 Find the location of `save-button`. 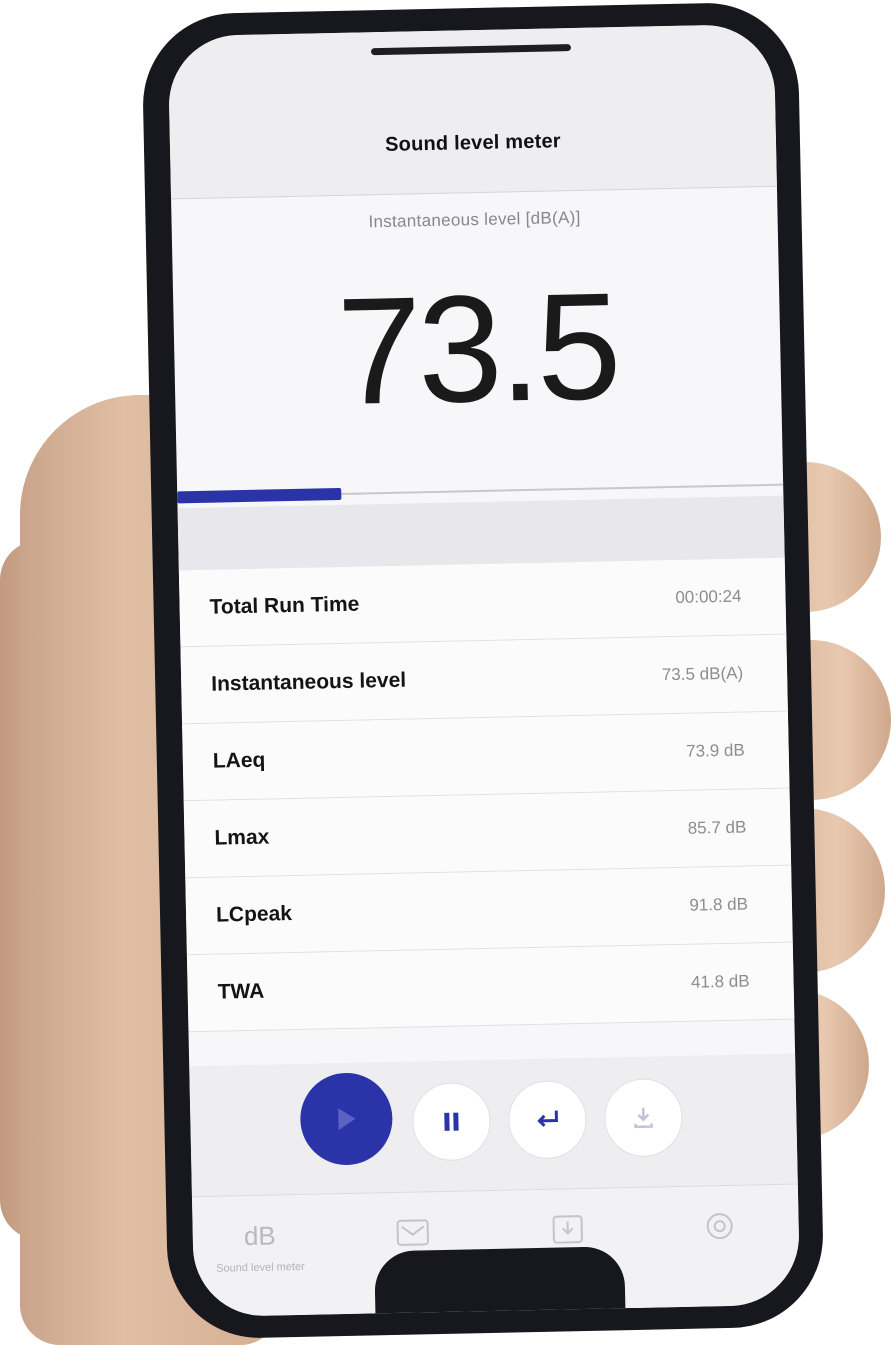

save-button is located at coordinates (643, 1117).